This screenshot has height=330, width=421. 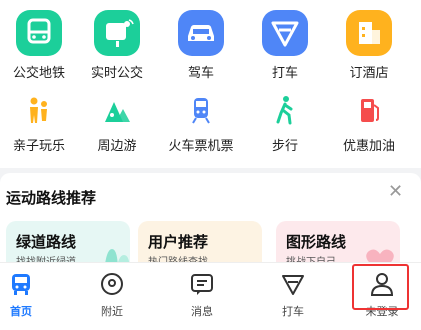 I want to click on grid-item-taxi: 打车, so click(x=285, y=45).